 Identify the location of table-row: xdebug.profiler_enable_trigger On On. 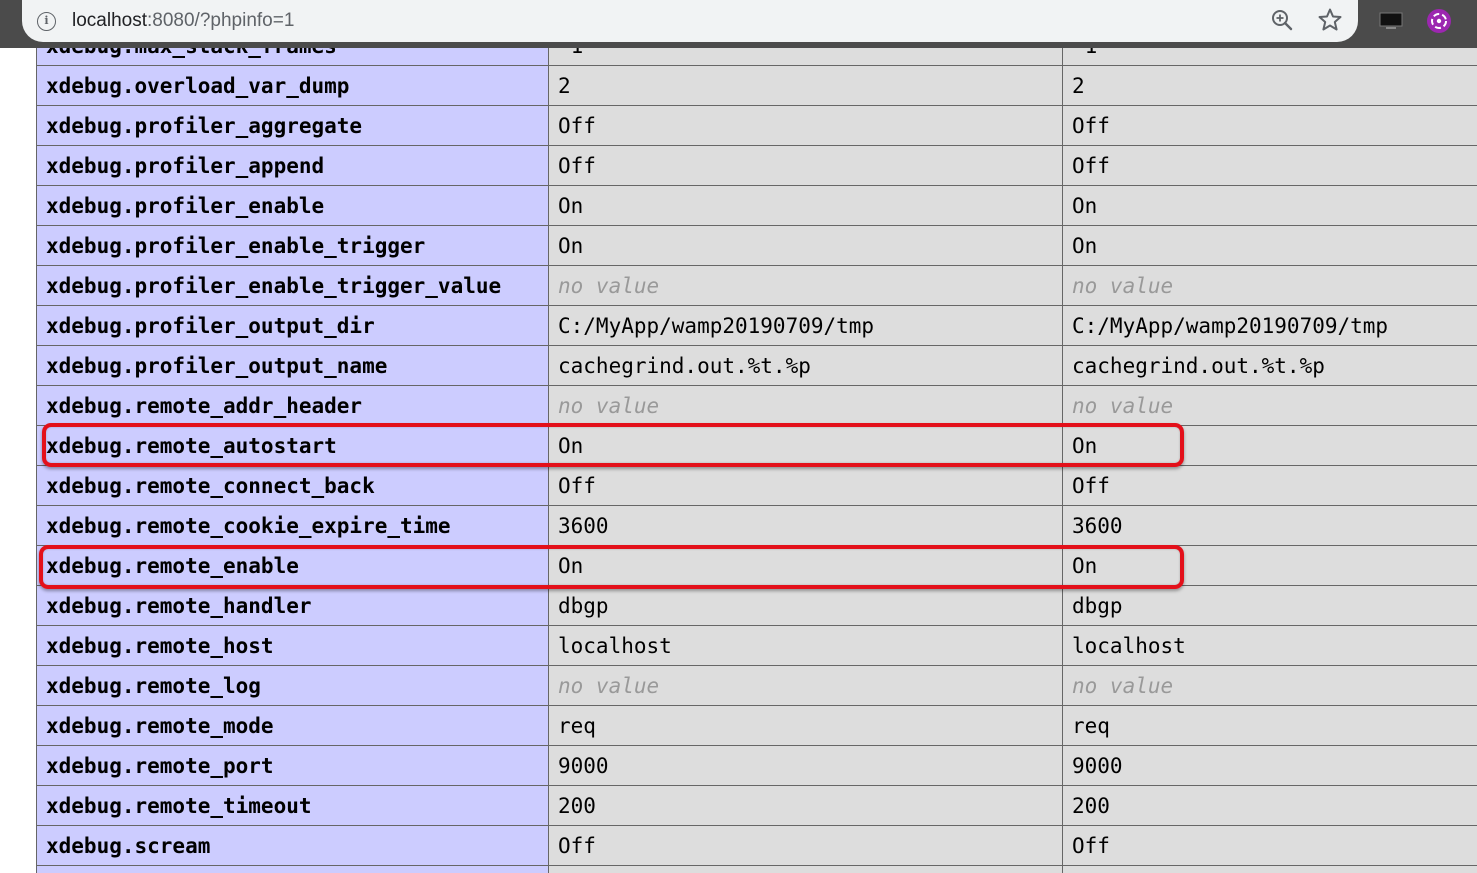
(756, 245).